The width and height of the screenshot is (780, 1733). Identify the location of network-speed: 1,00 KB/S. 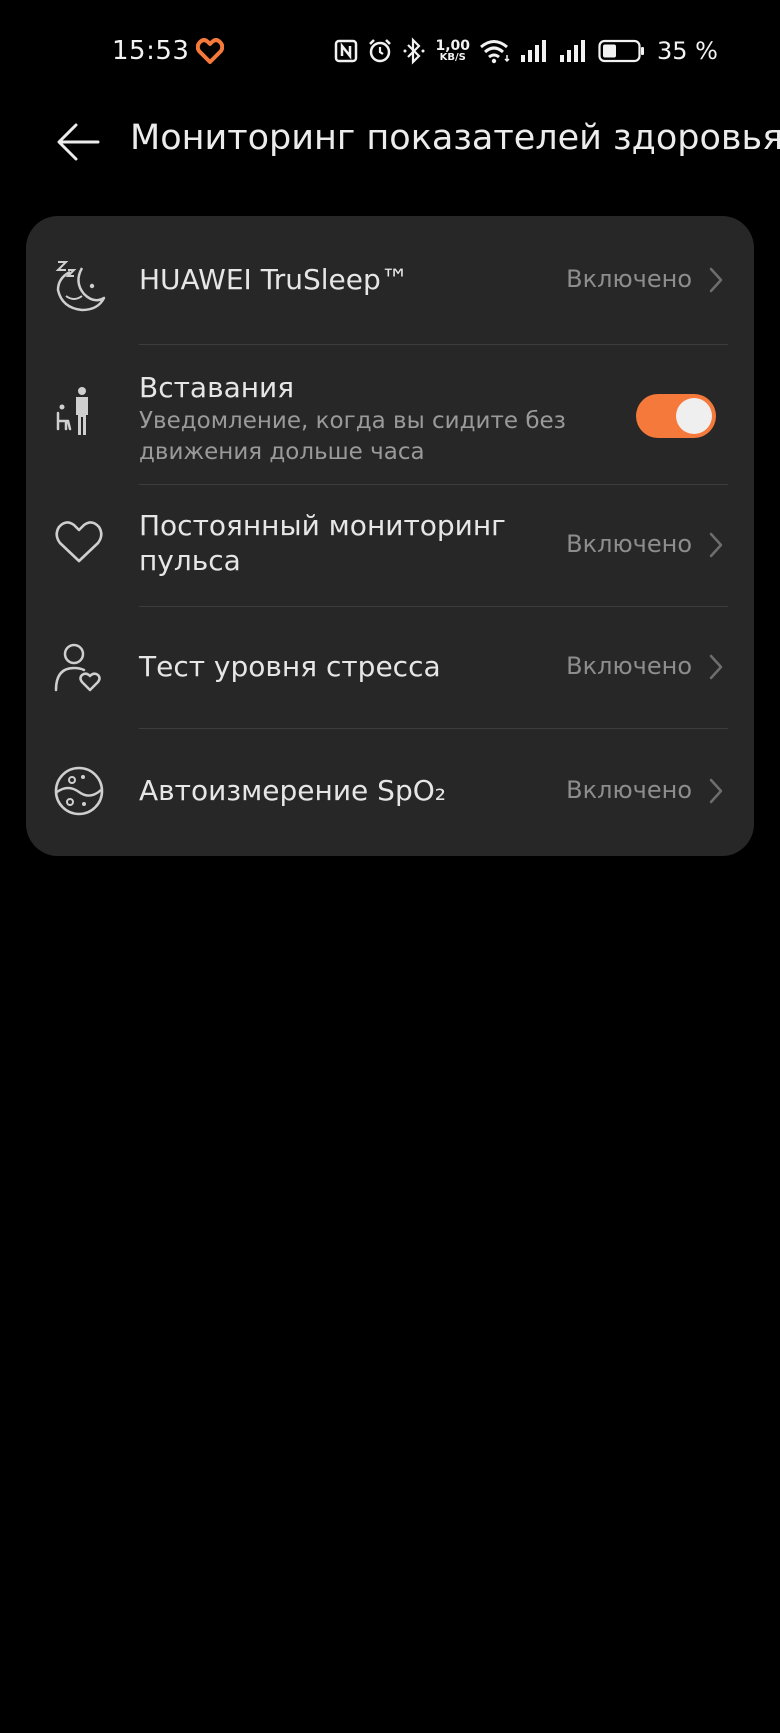
(452, 51).